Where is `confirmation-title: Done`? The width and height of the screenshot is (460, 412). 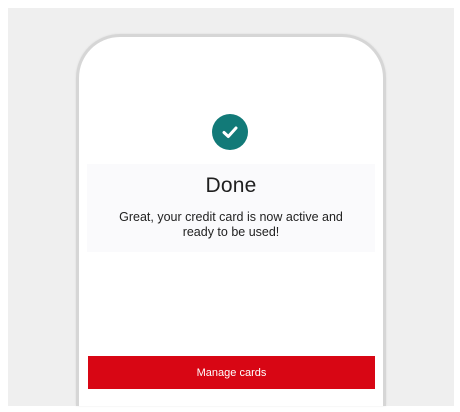 confirmation-title: Done is located at coordinates (231, 185).